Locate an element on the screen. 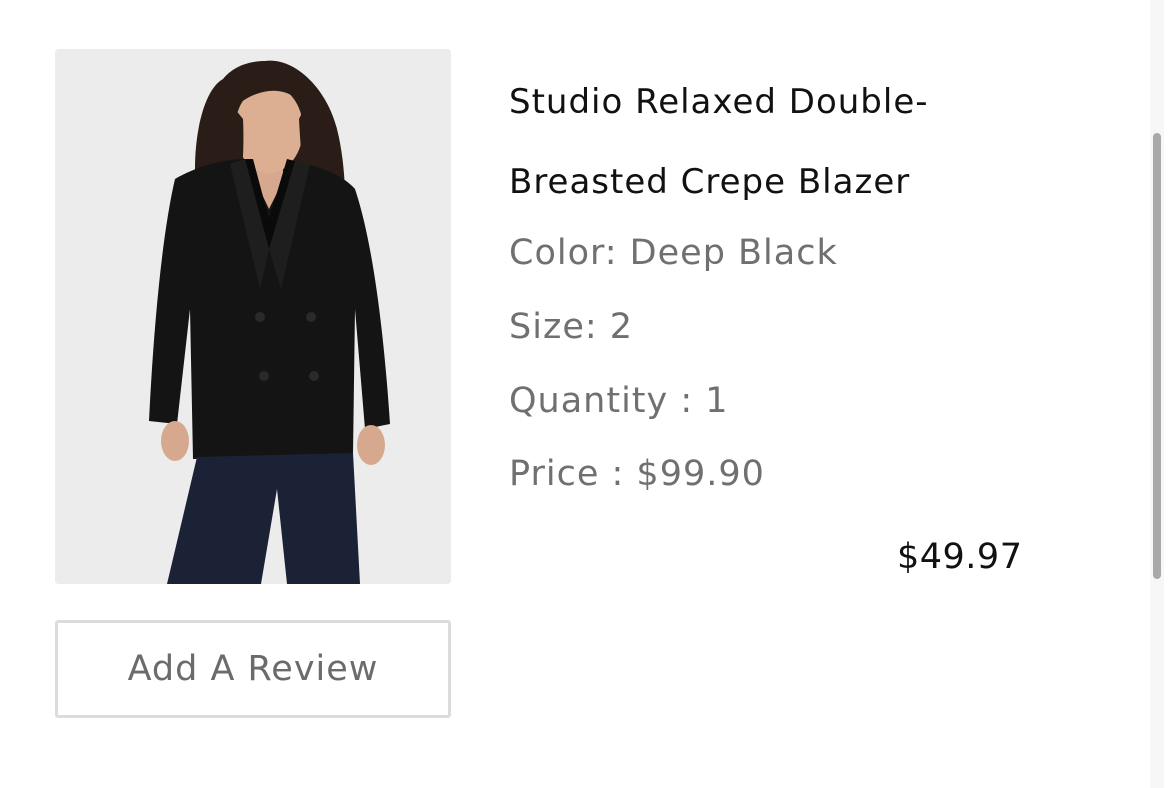 This screenshot has height=788, width=1170. product-size: Size: 2 is located at coordinates (571, 327).